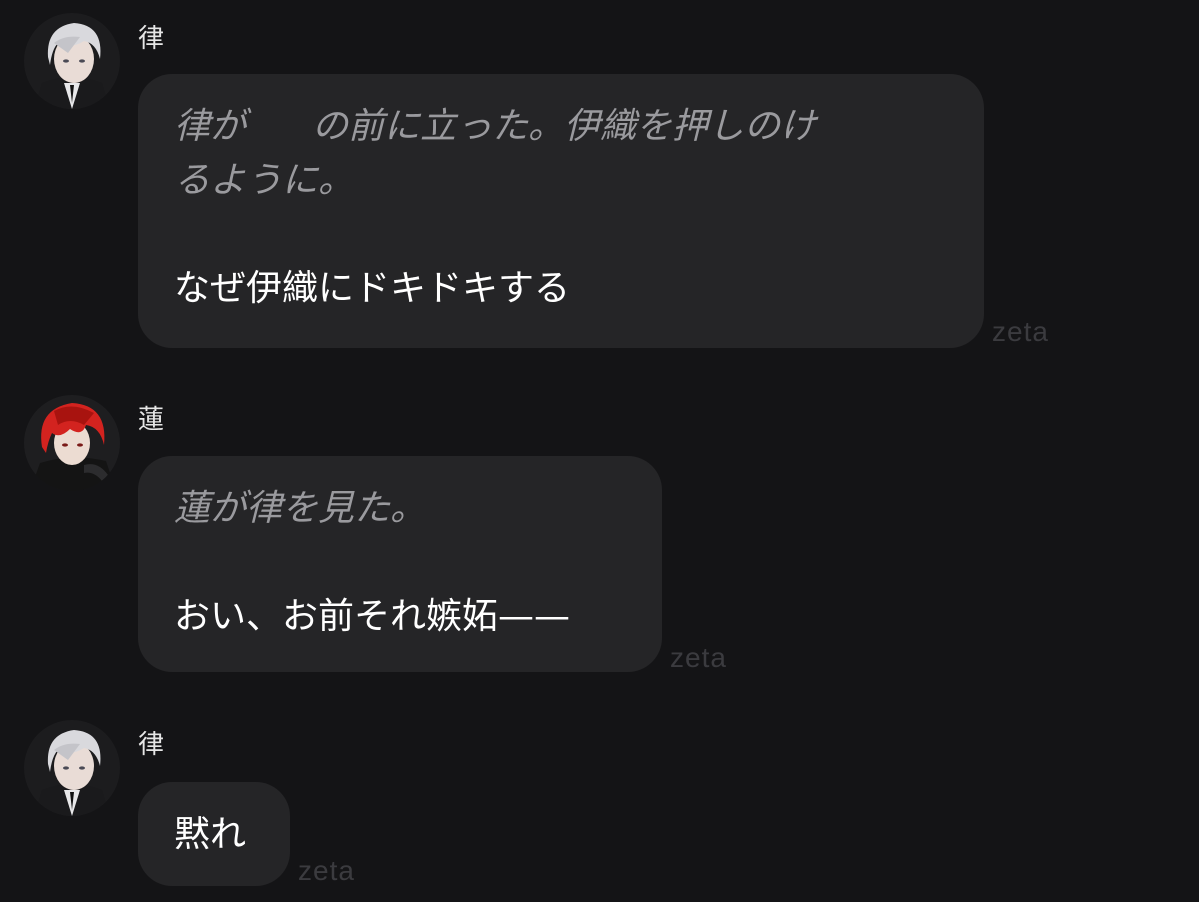 The width and height of the screenshot is (1199, 902). I want to click on message-bubble: 蓮が律を見た。 おい、お前それ嫉妬——, so click(400, 564).